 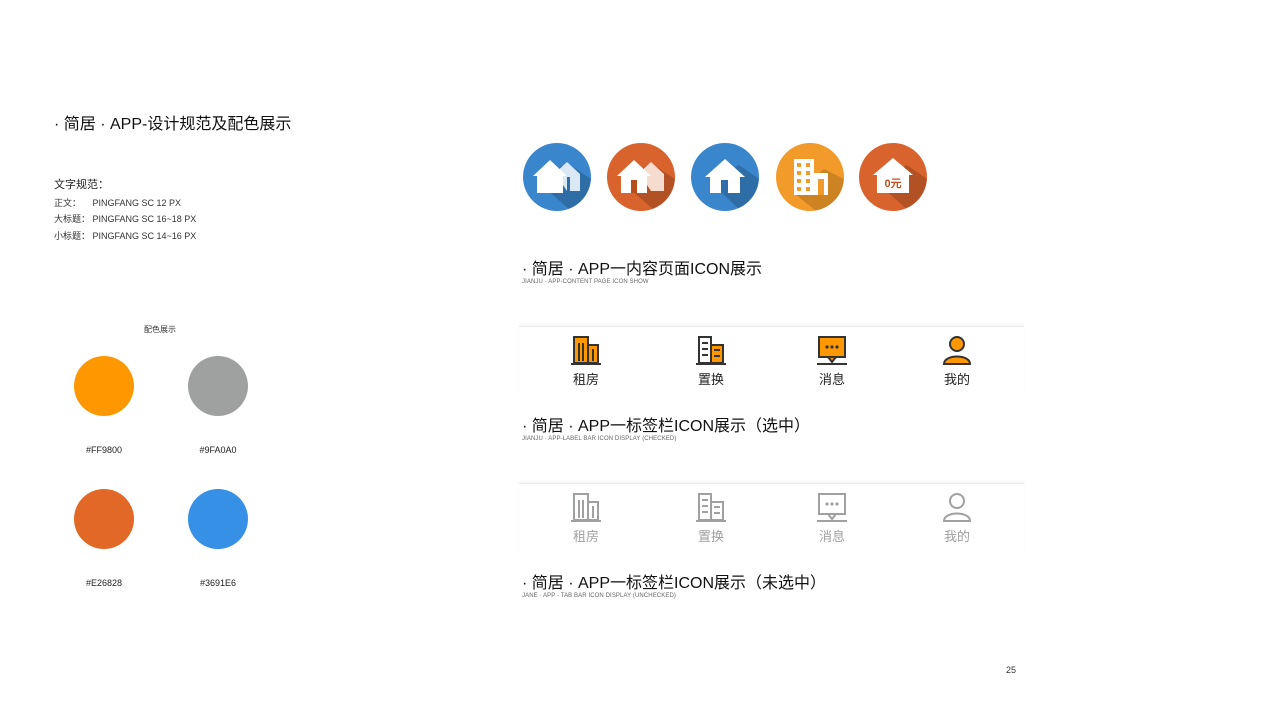 I want to click on spec-value: PINGFANG SC 14~16 PX, so click(x=144, y=236).